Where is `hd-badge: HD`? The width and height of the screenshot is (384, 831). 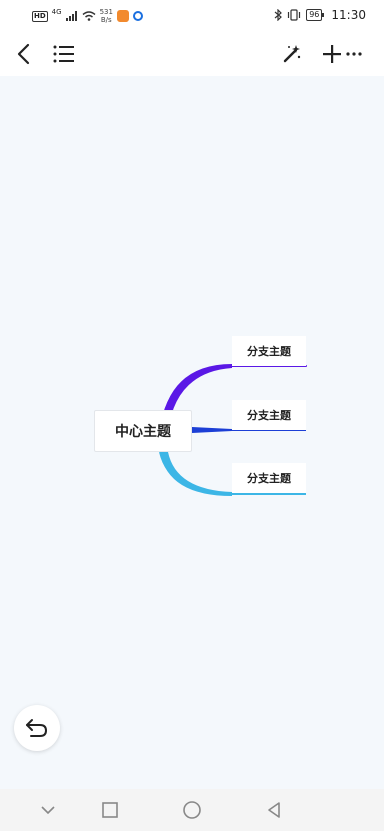 hd-badge: HD is located at coordinates (40, 16).